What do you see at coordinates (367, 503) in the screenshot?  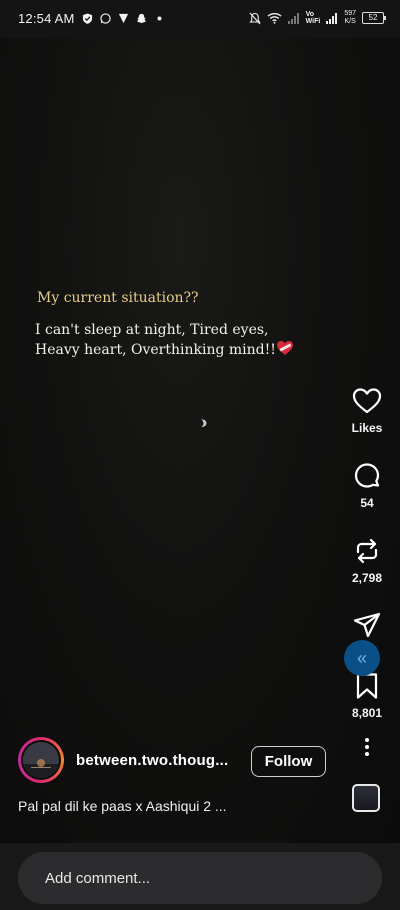 I see `comments-count: 54` at bounding box center [367, 503].